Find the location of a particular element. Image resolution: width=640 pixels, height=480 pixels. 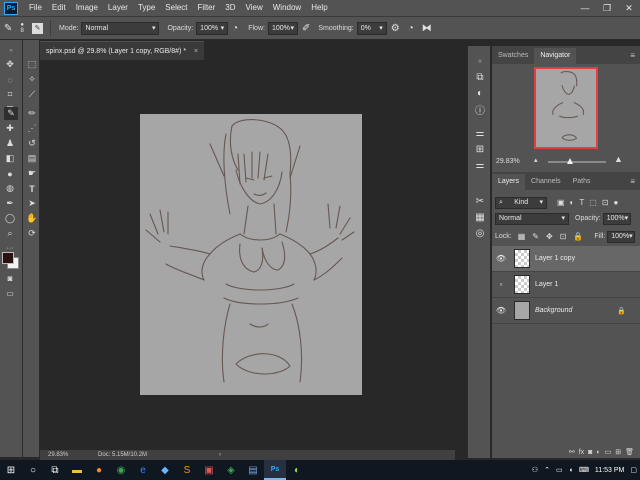

quick-mask-icon: ◙ is located at coordinates (10, 278).